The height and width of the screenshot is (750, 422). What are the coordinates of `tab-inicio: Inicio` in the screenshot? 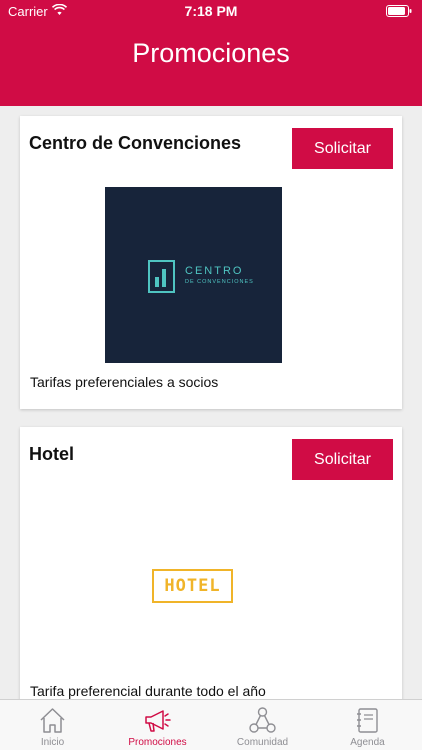 It's located at (52, 725).